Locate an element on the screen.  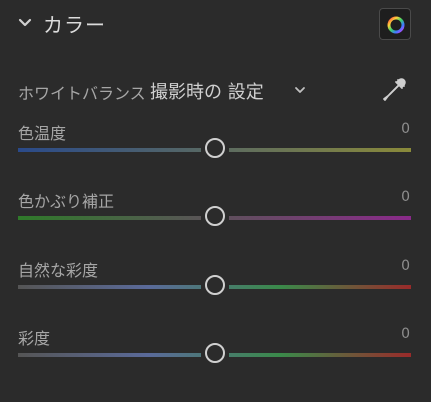
white-balance-row: ホワイトバランス 撮影時の 設定 is located at coordinates (215, 90).